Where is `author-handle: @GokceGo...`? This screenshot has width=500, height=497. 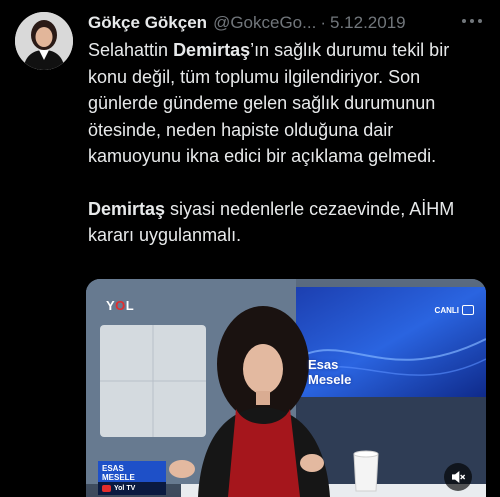
author-handle: @GokceGo... is located at coordinates (264, 23).